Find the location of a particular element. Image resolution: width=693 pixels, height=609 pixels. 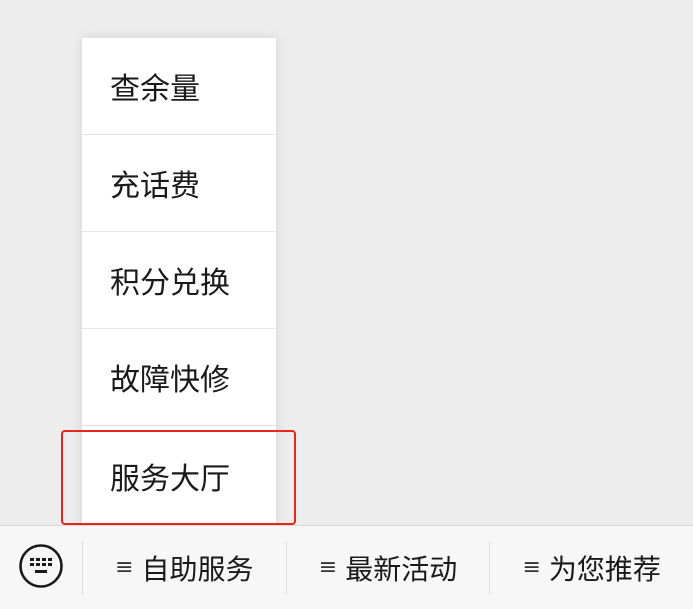

keyboard-toggle-button is located at coordinates (41, 567).